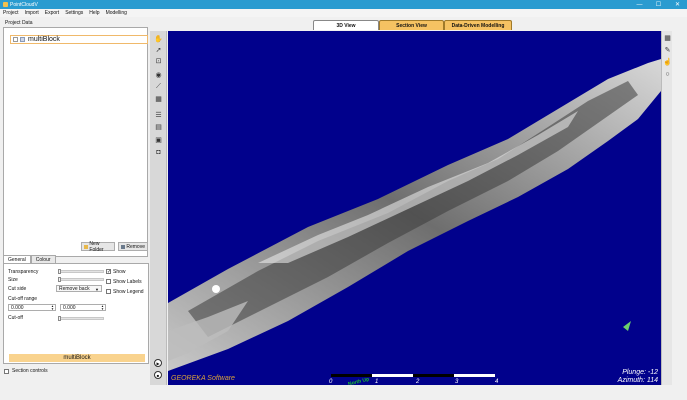 Image resolution: width=687 pixels, height=400 pixels. What do you see at coordinates (52, 13) in the screenshot?
I see `menu-export: Export` at bounding box center [52, 13].